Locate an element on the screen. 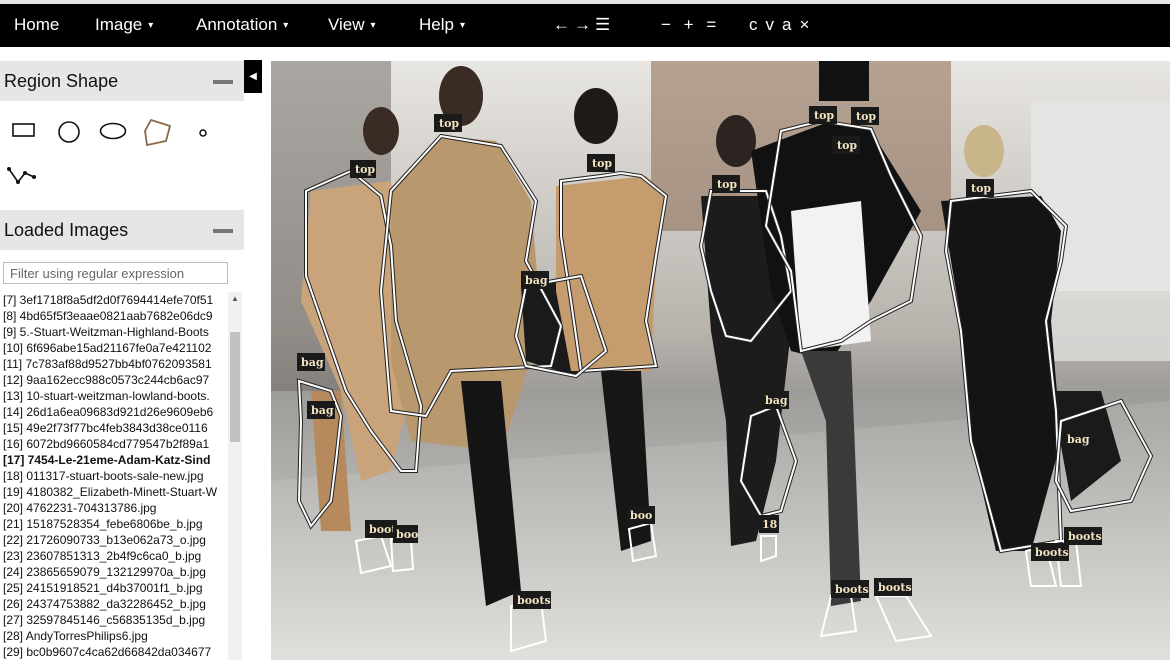  file-list-item: [11] 7c783af88d9527bb4bf0762093581 is located at coordinates (114, 364).